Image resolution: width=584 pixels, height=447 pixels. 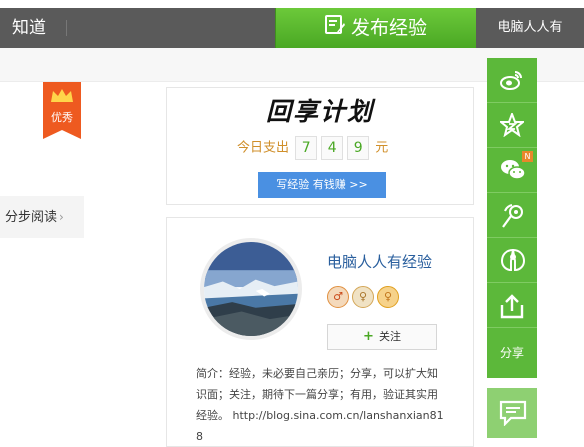 I want to click on renren-icon, so click(x=513, y=260).